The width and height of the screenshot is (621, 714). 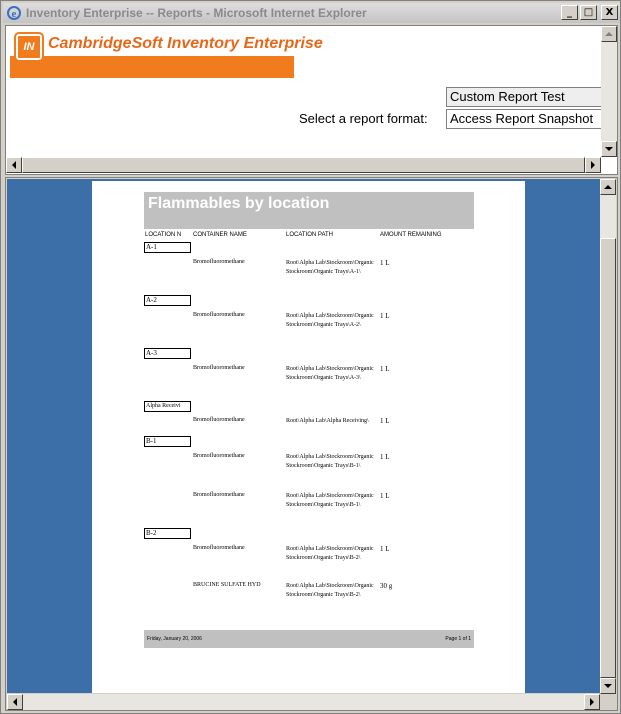 I want to click on format-select: Access Report Snapshot, so click(x=526, y=119).